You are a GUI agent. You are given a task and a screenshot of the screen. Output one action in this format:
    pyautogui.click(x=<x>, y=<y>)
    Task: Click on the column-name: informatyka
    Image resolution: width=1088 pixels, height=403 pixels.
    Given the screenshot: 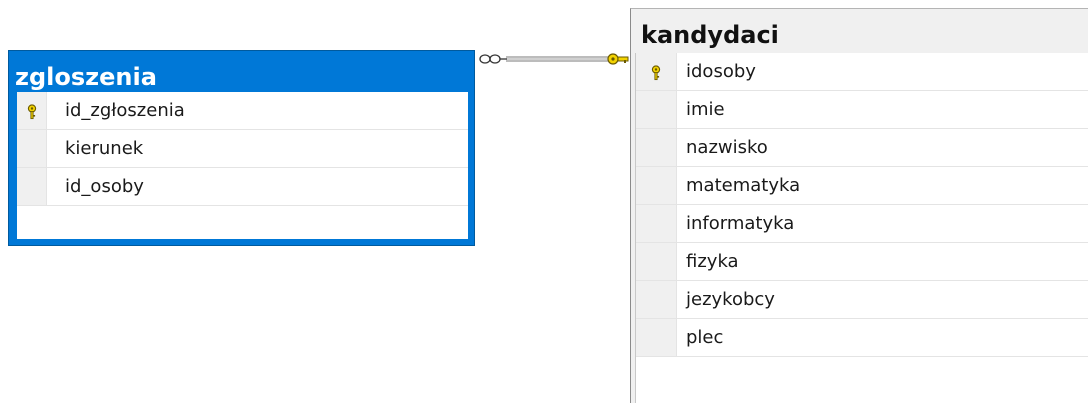 What is the action you would take?
    pyautogui.click(x=740, y=223)
    